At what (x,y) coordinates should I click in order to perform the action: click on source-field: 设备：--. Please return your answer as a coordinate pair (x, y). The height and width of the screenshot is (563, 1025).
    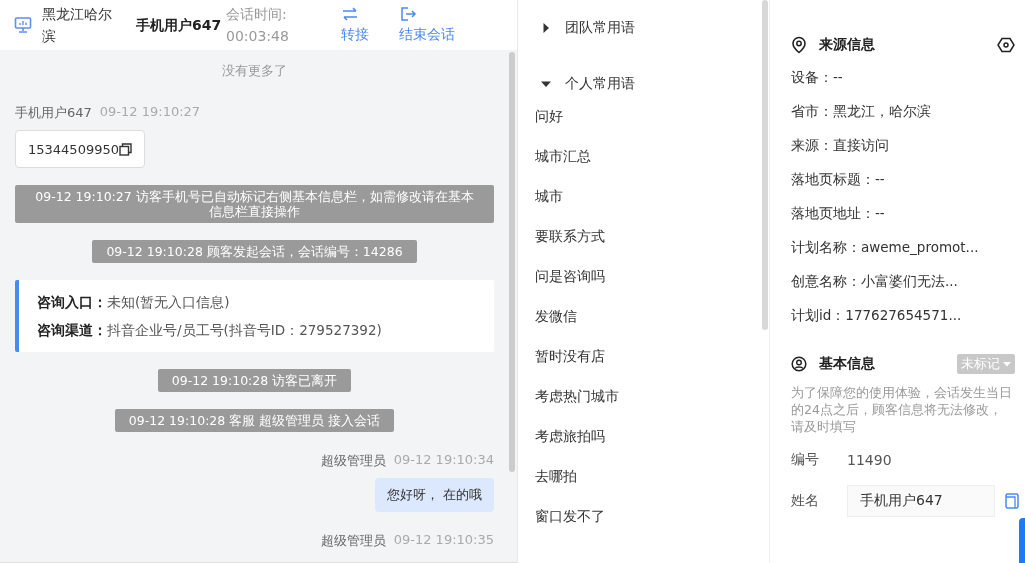
    Looking at the image, I should click on (908, 84).